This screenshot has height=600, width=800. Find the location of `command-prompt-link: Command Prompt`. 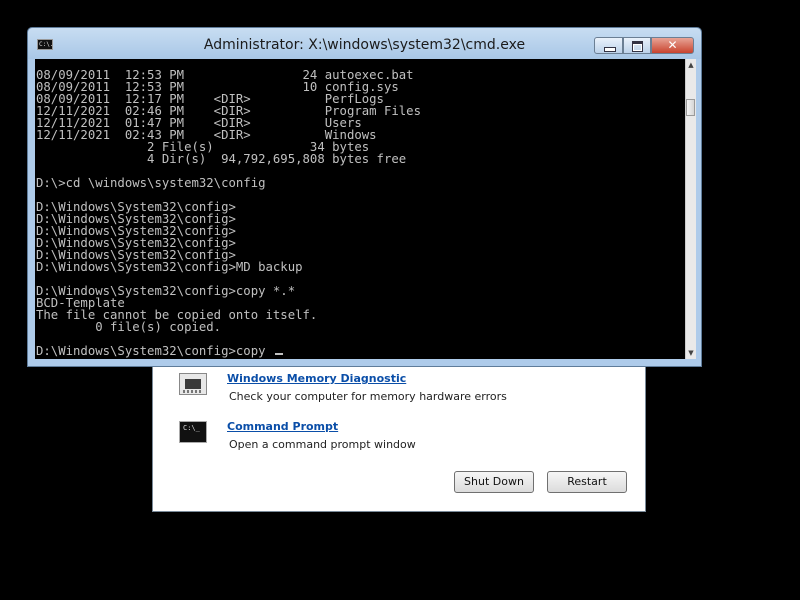

command-prompt-link: Command Prompt is located at coordinates (282, 426).